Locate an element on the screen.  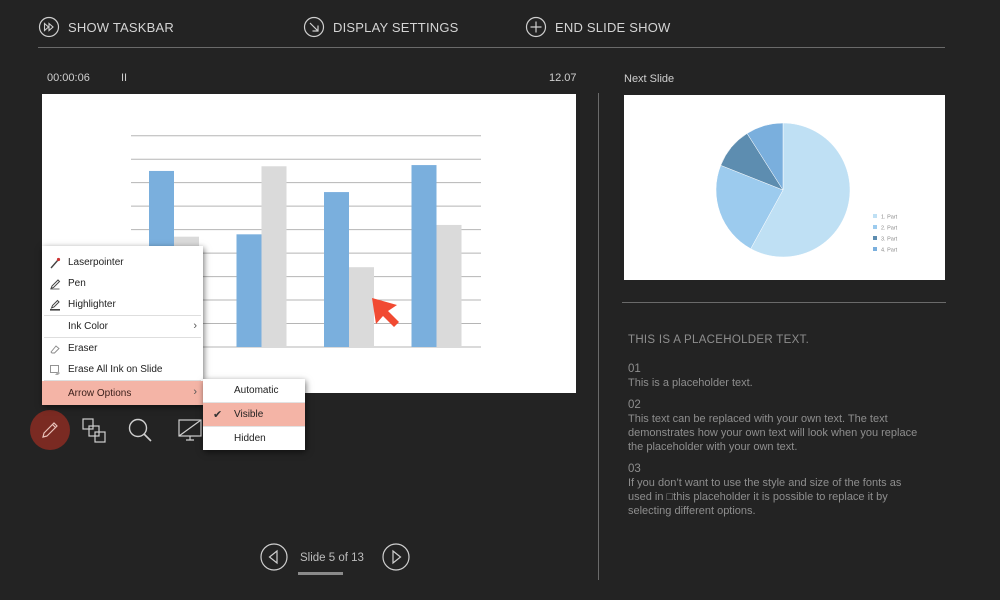
magnifier-icon is located at coordinates (140, 430).